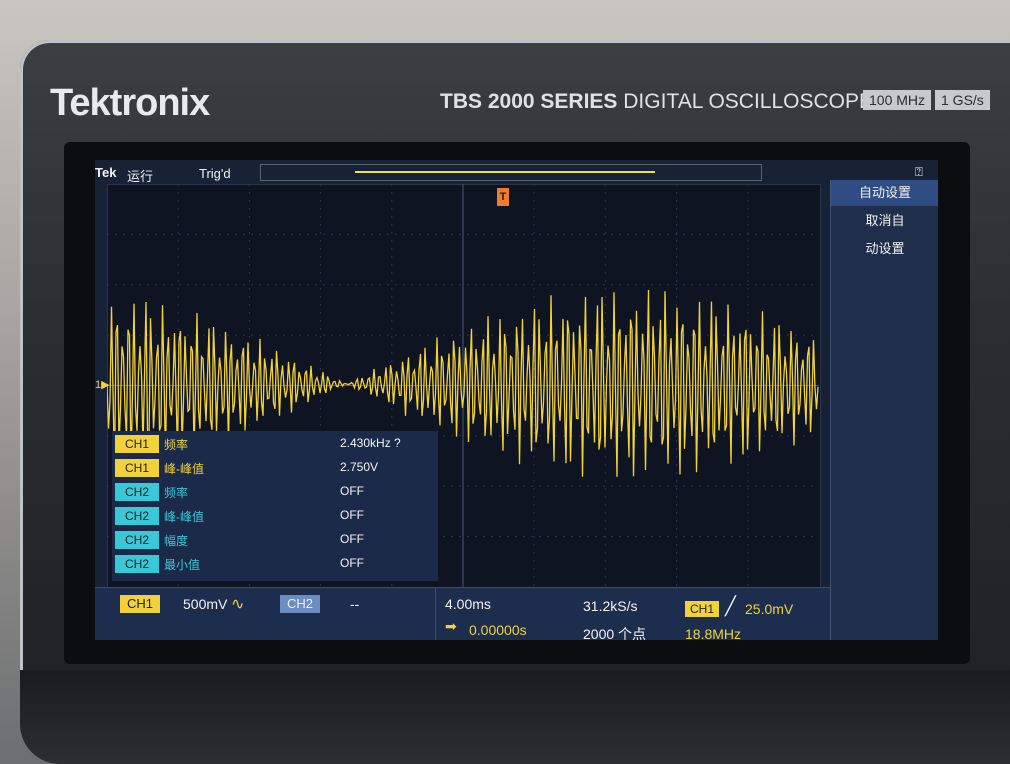 The image size is (1010, 764). I want to click on status-bar: Tek 运行 Trig'd ⍰, so click(516, 172).